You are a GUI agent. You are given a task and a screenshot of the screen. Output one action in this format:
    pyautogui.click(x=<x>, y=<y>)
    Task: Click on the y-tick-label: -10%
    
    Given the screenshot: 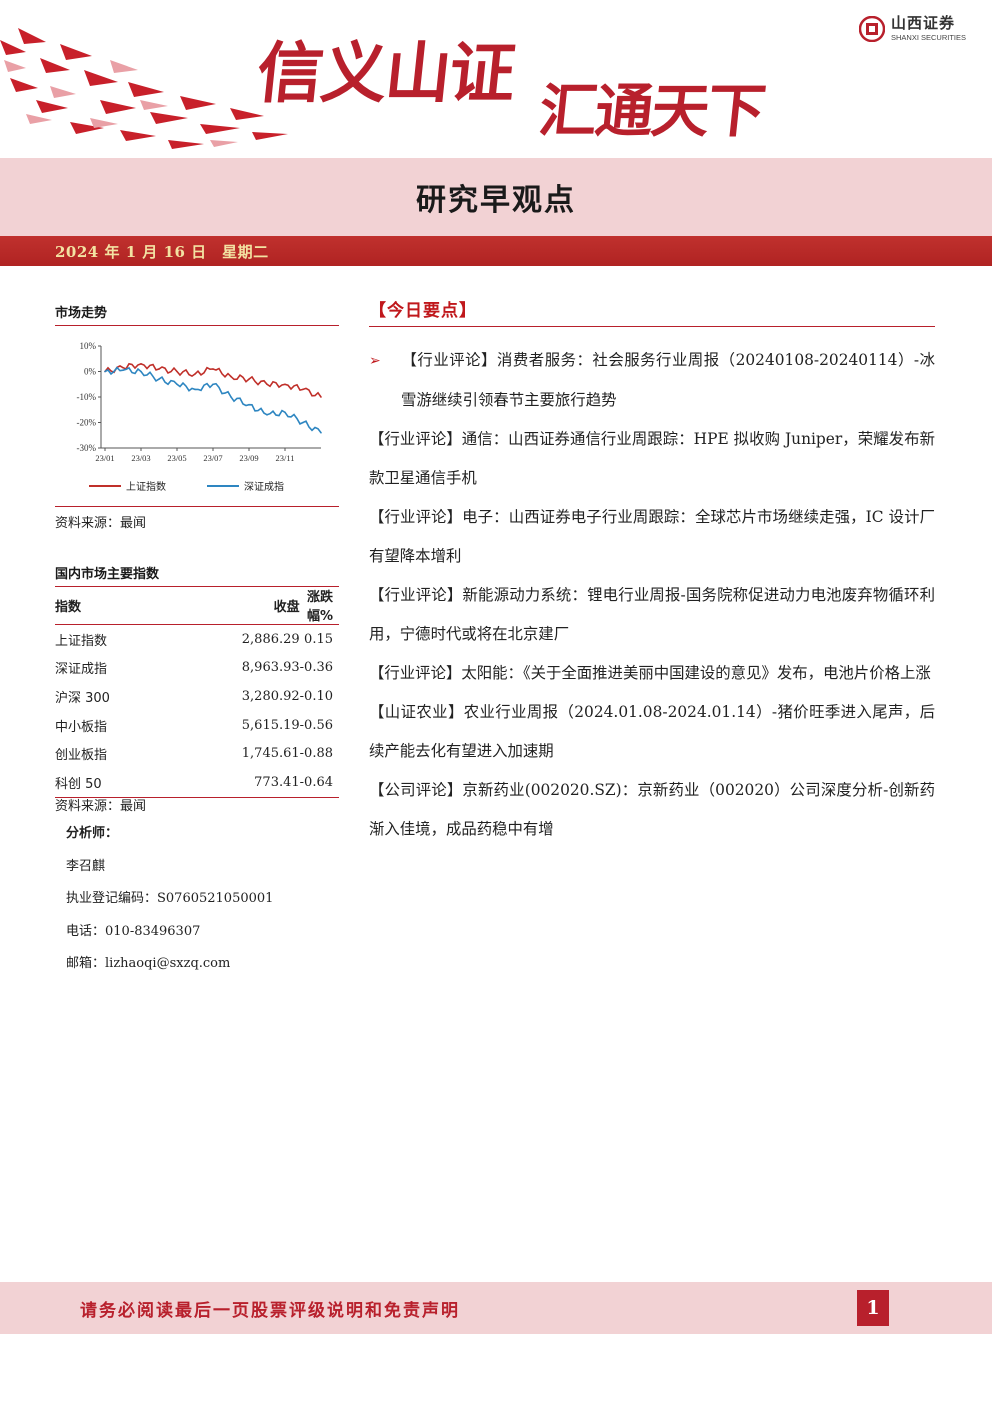 What is the action you would take?
    pyautogui.click(x=87, y=397)
    